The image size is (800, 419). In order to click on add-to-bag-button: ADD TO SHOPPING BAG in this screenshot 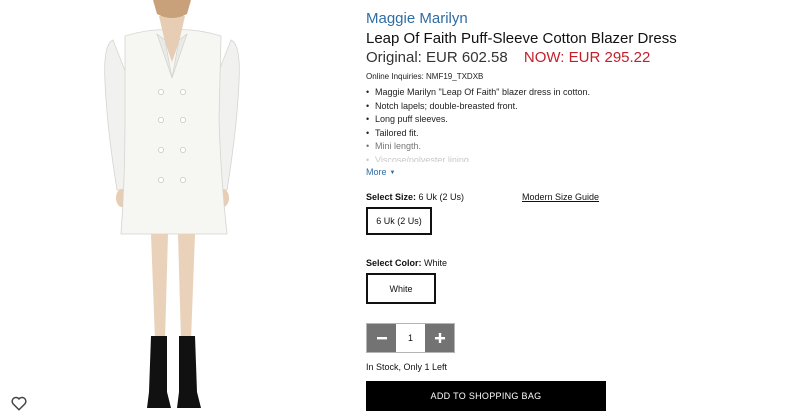, I will do `click(486, 396)`.